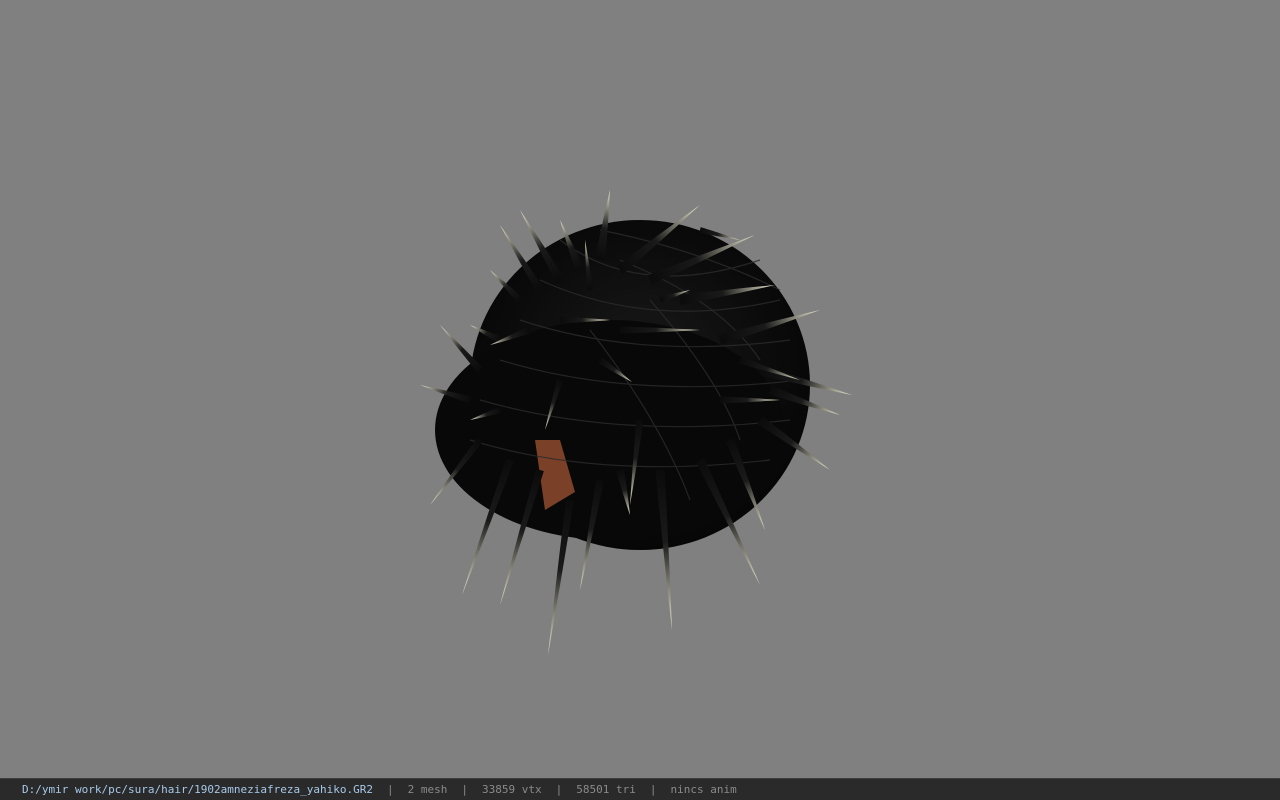 Image resolution: width=1280 pixels, height=800 pixels. Describe the element at coordinates (512, 789) in the screenshot. I see `vertex-count-label: 33859 vtx` at that location.